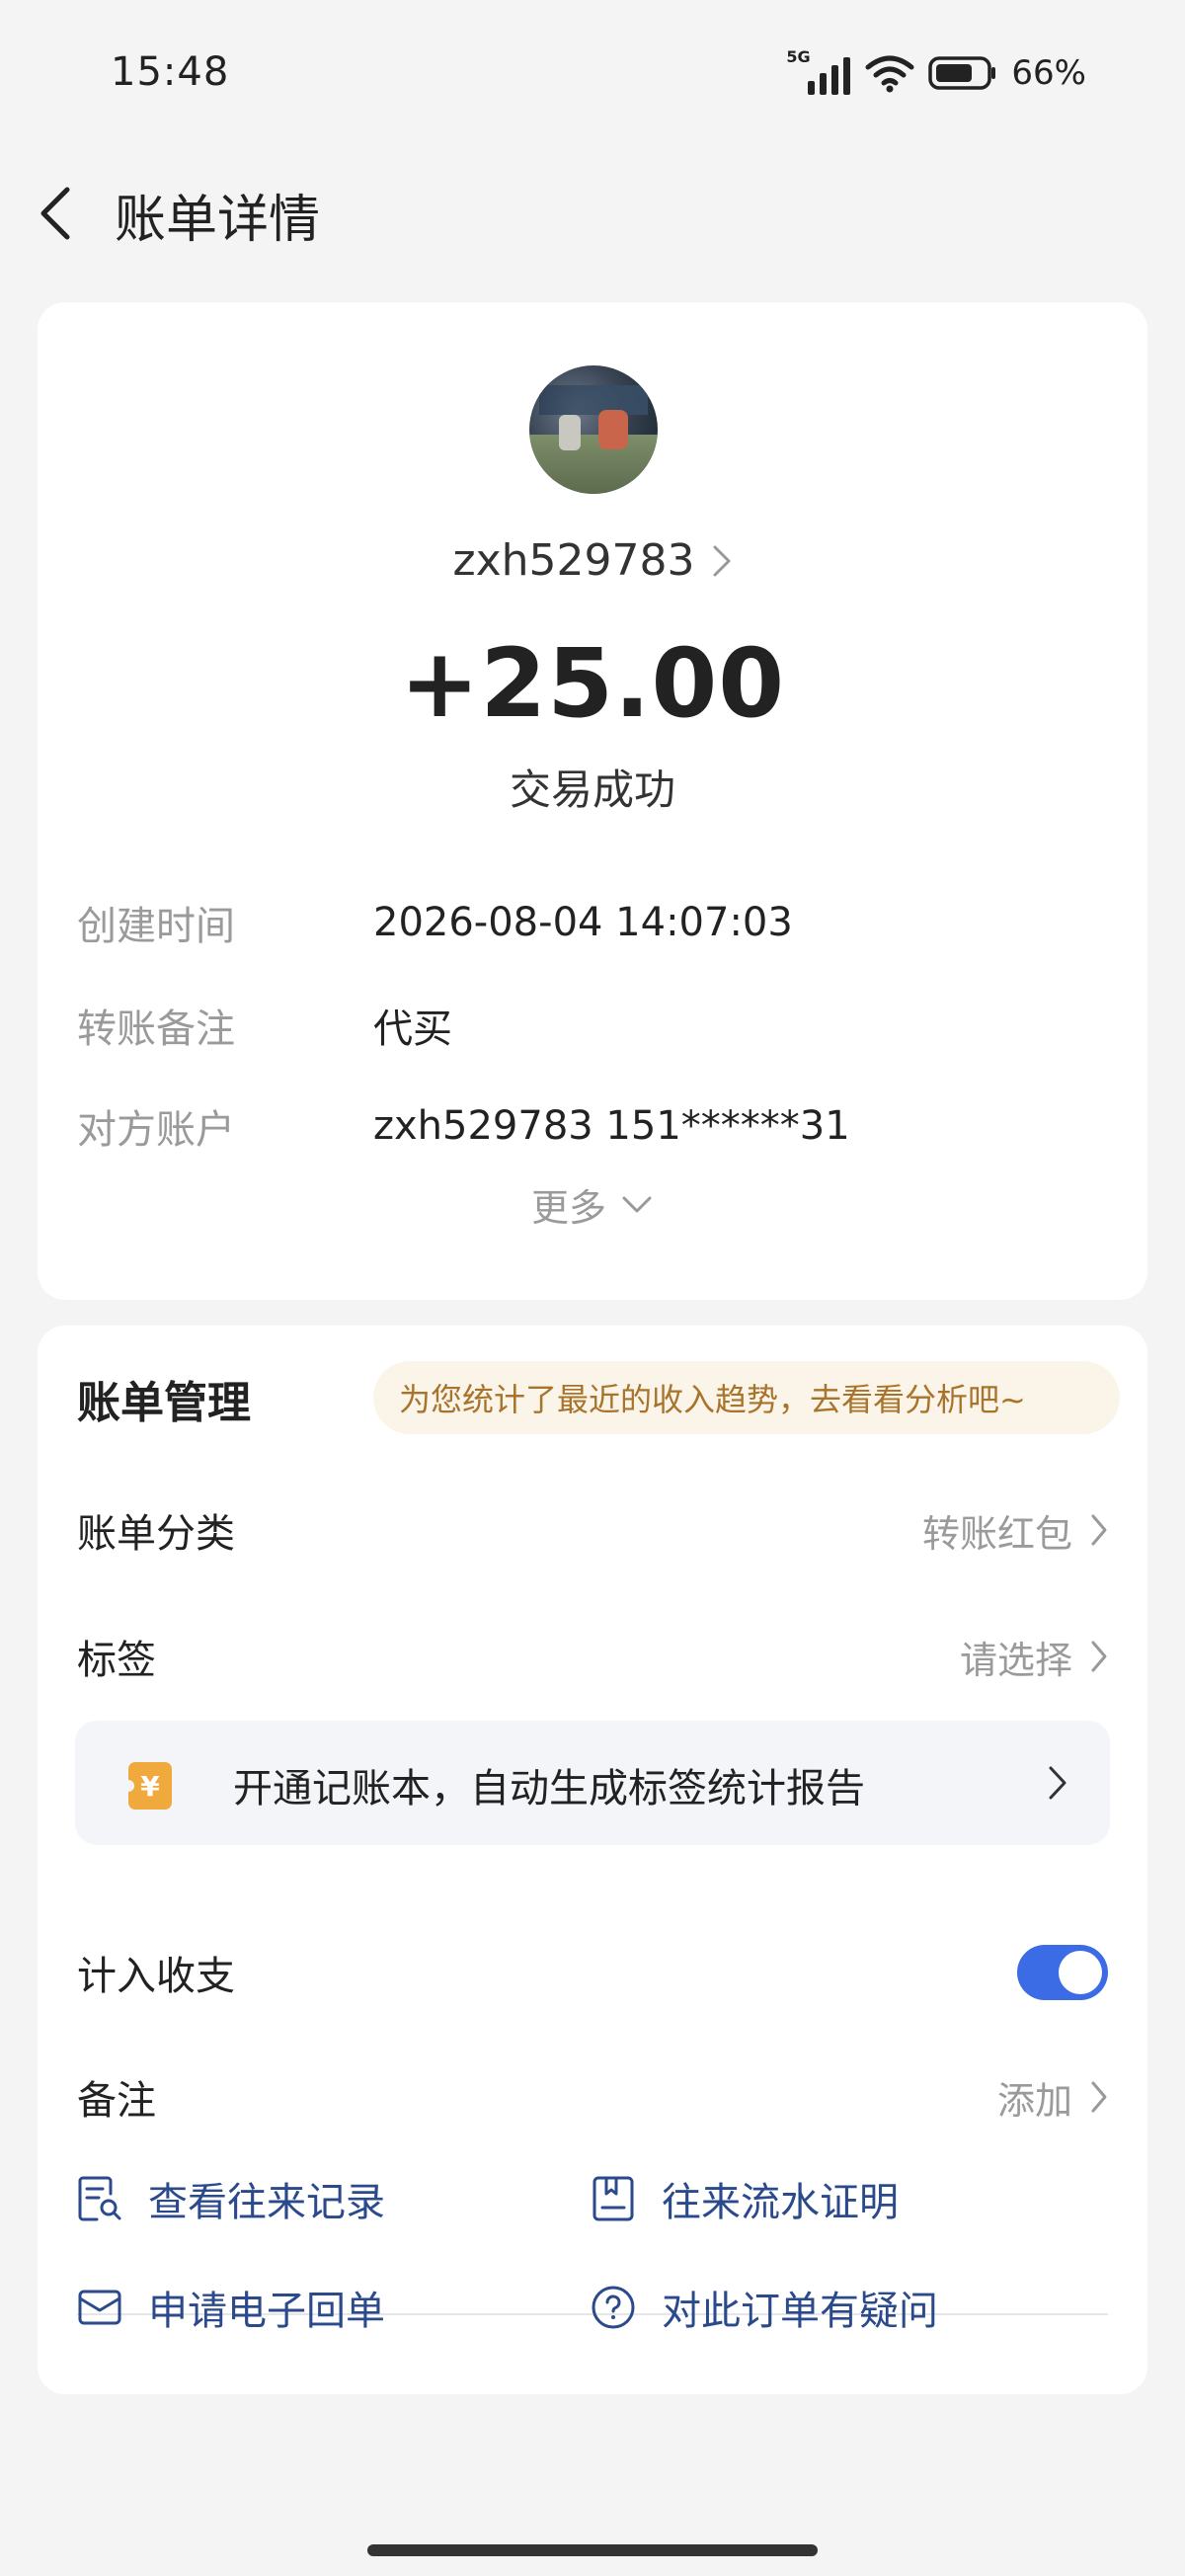 Image resolution: width=1185 pixels, height=2576 pixels. I want to click on link-label: 申请电子回单, so click(266, 2311).